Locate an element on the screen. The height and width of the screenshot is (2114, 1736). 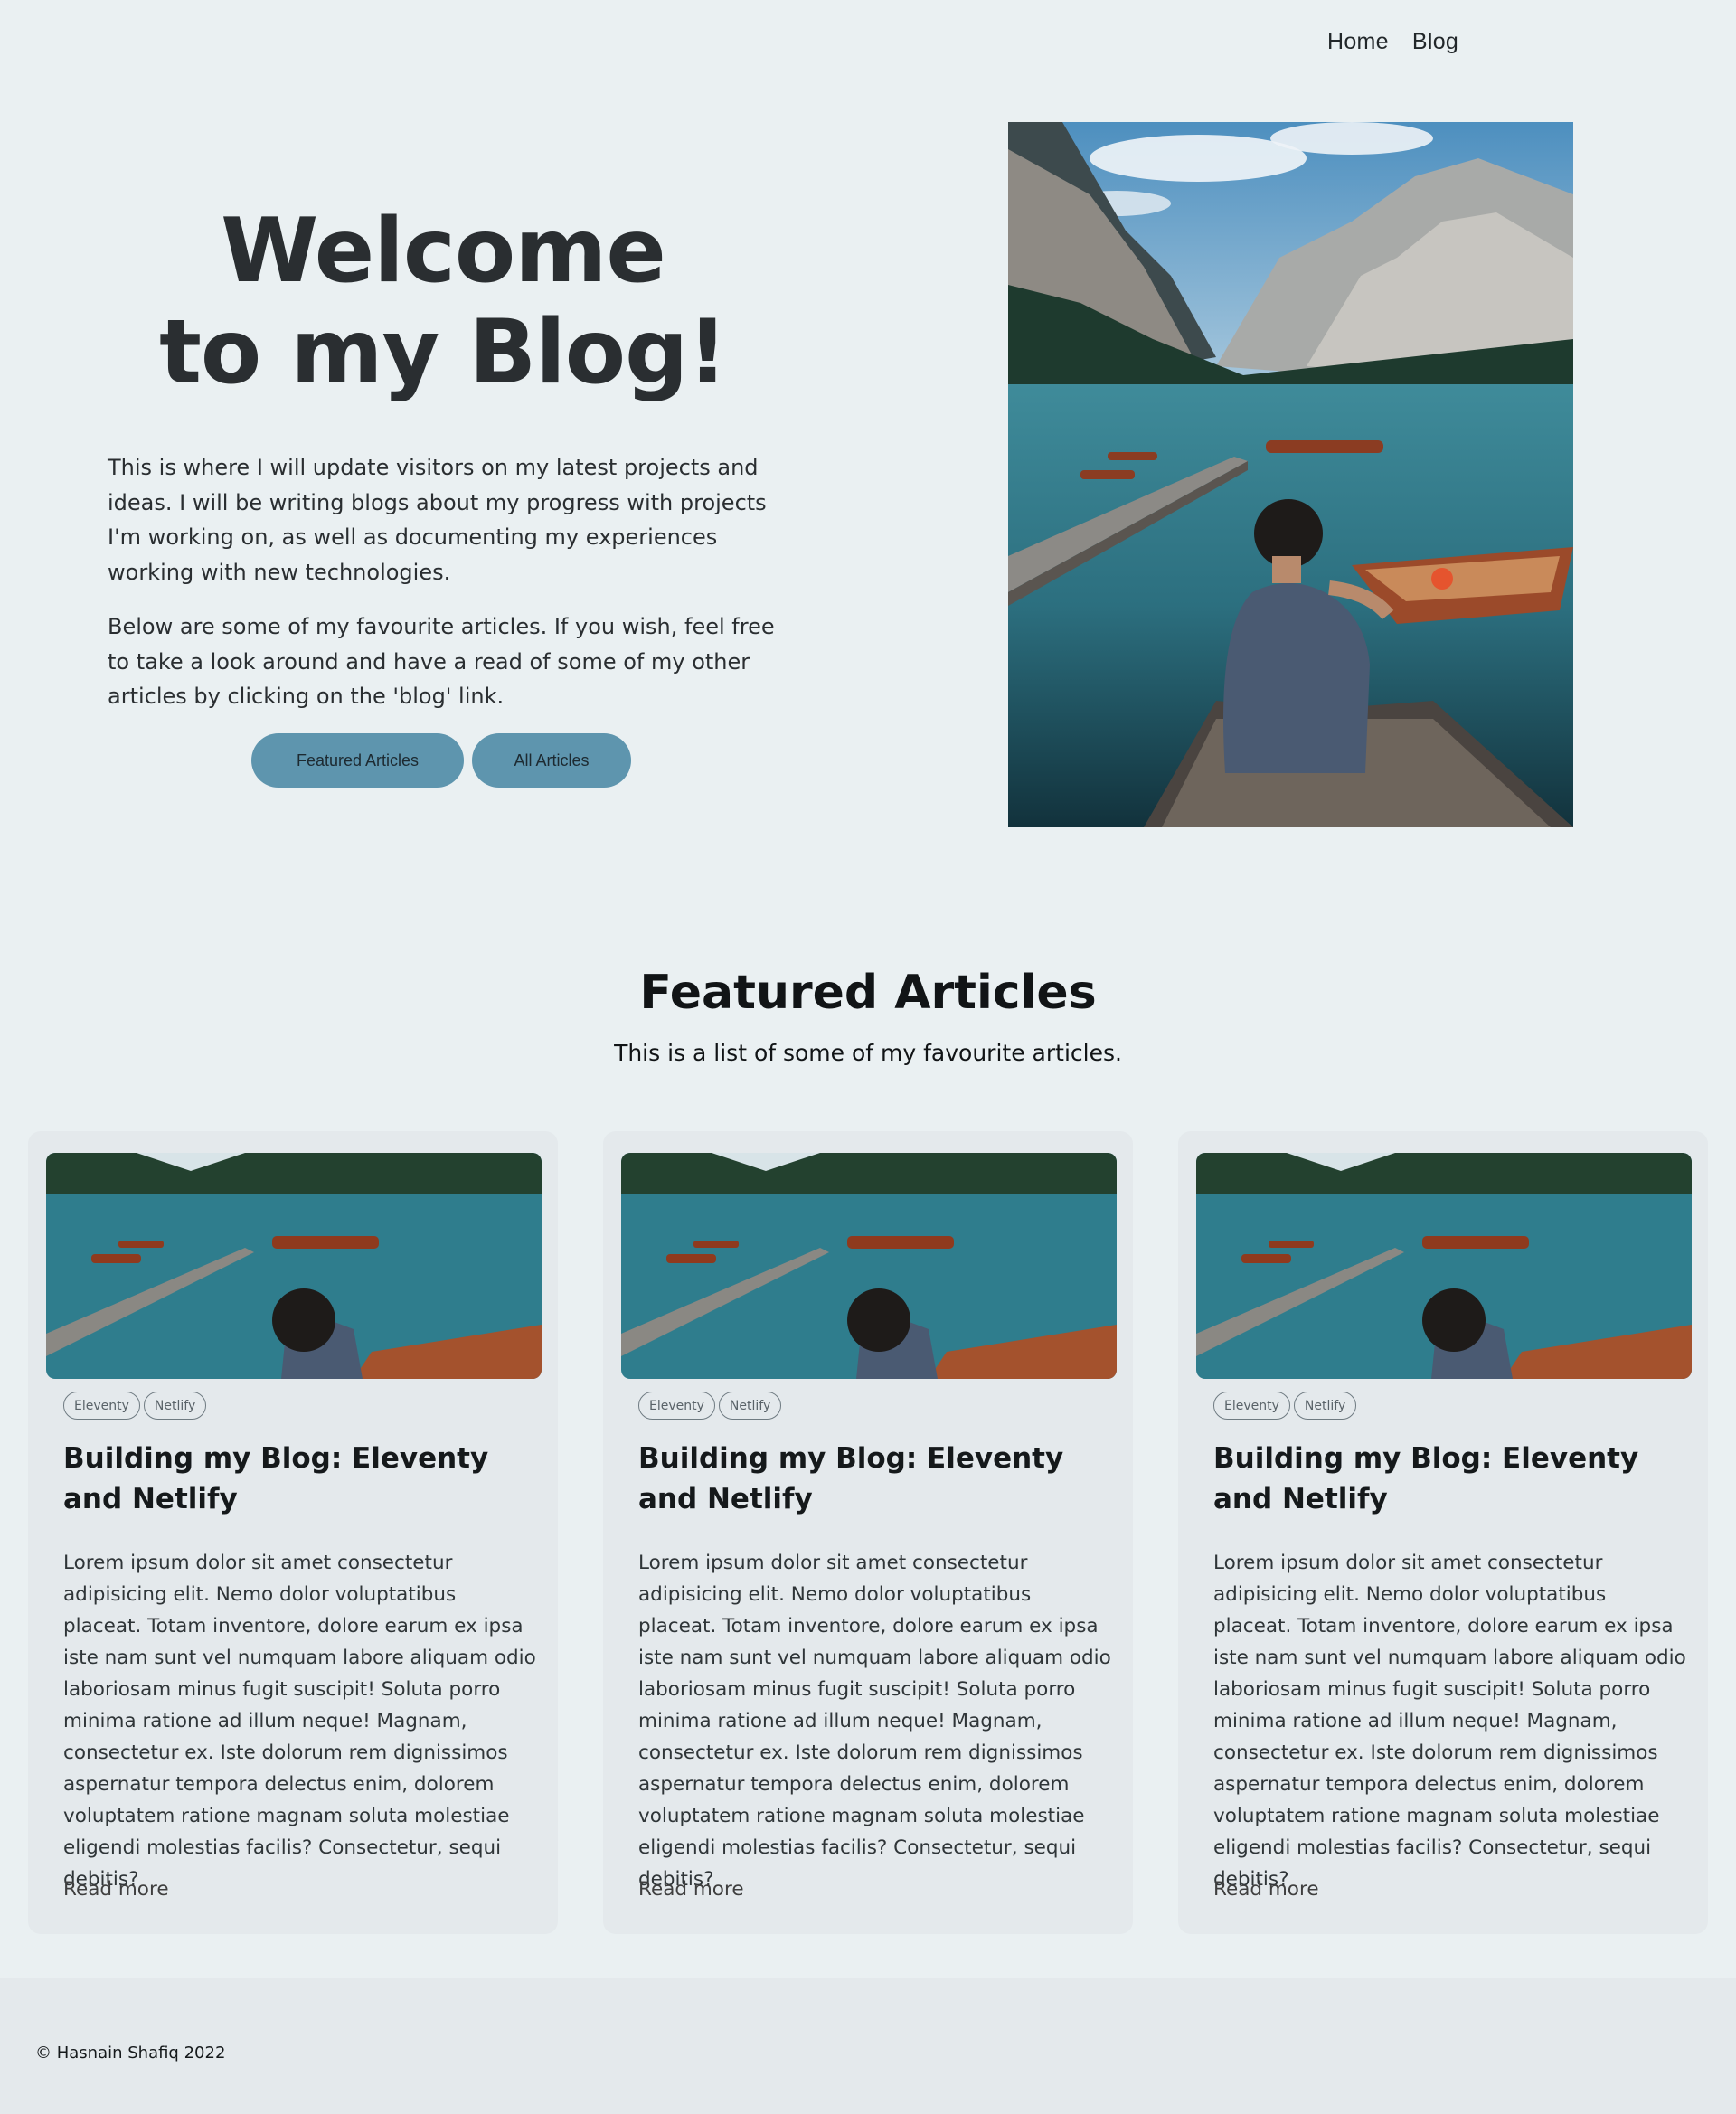
footer-copyright: © Hasnain Shafiq 2022 is located at coordinates (131, 2053).